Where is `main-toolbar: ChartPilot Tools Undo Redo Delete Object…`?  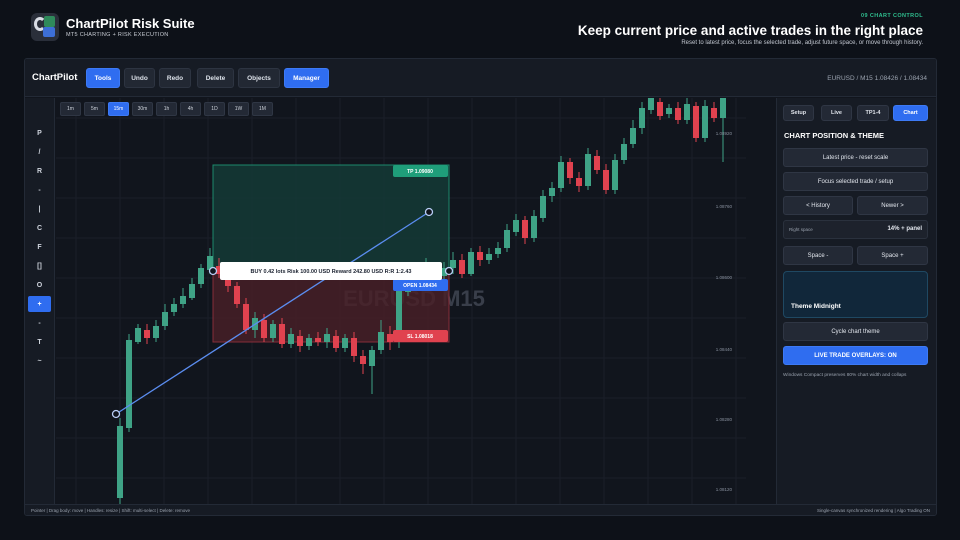 main-toolbar: ChartPilot Tools Undo Redo Delete Object… is located at coordinates (480, 78).